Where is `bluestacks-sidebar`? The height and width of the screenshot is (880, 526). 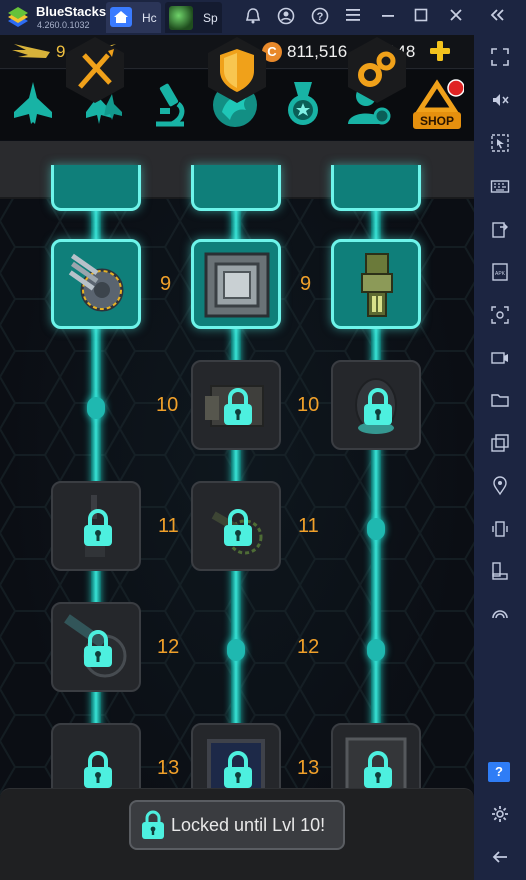
bluestacks-sidebar is located at coordinates (500, 457).